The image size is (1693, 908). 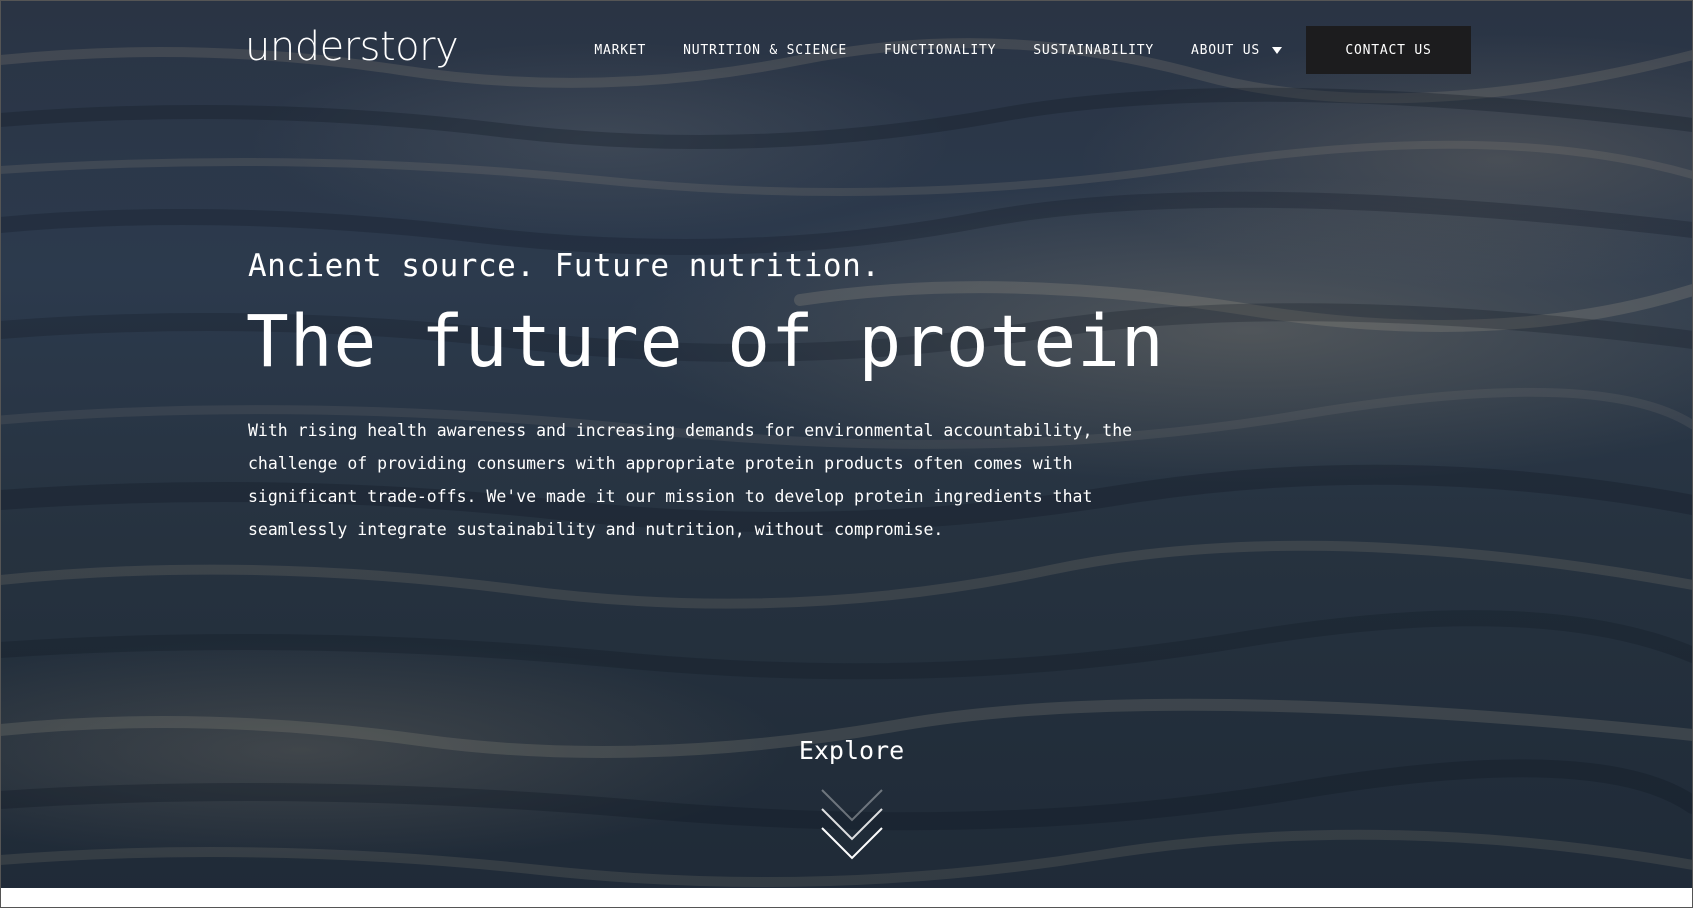 I want to click on chevron-down-icon, so click(x=852, y=824).